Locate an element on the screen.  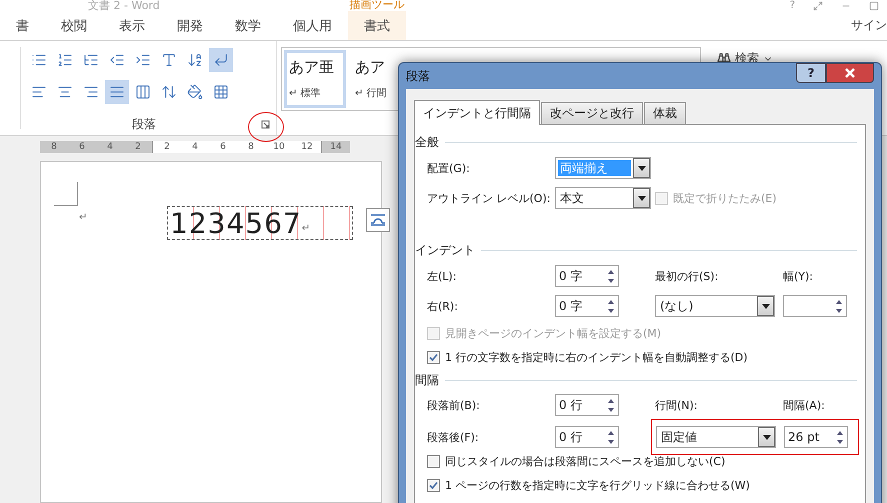
dropdown: (なし) is located at coordinates (715, 306).